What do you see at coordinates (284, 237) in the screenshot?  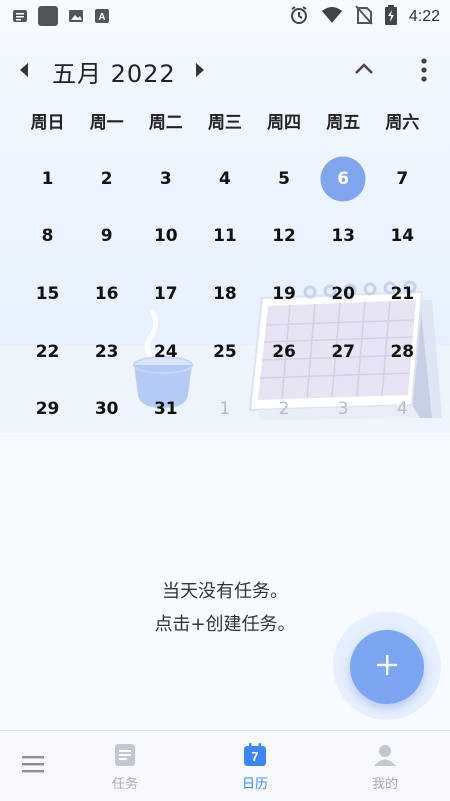 I see `day-cell: 12` at bounding box center [284, 237].